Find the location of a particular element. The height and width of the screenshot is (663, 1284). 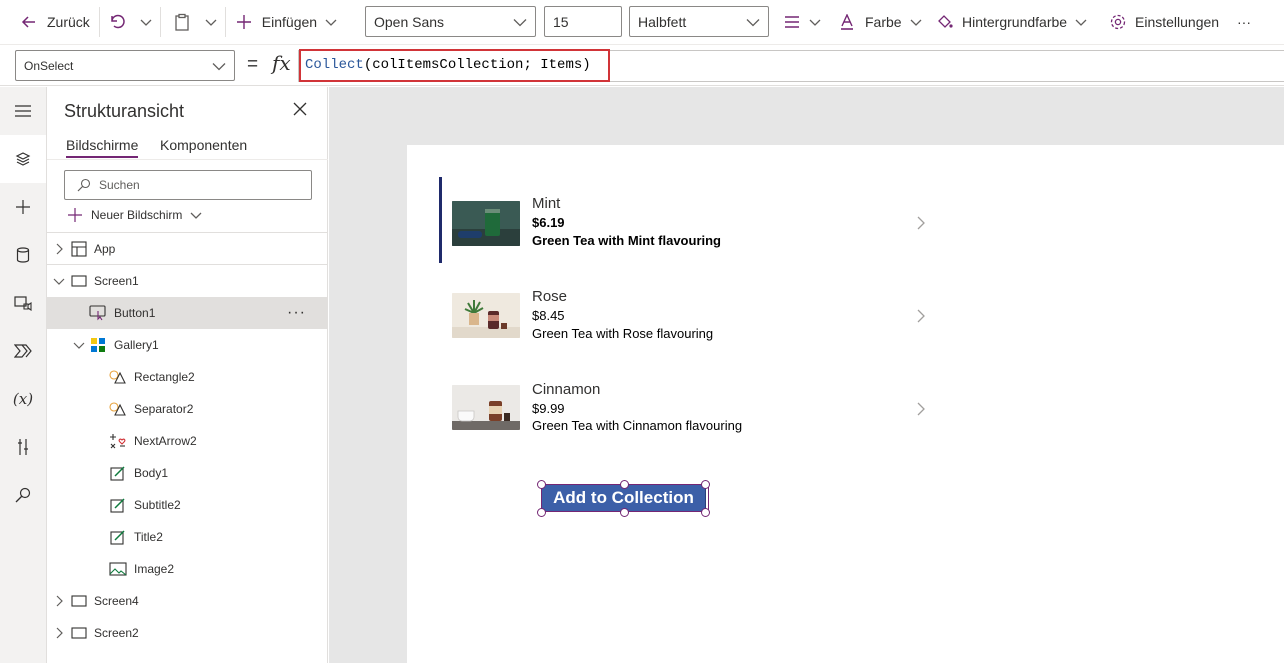

tree-node-separator2: Separator2 is located at coordinates (187, 409).